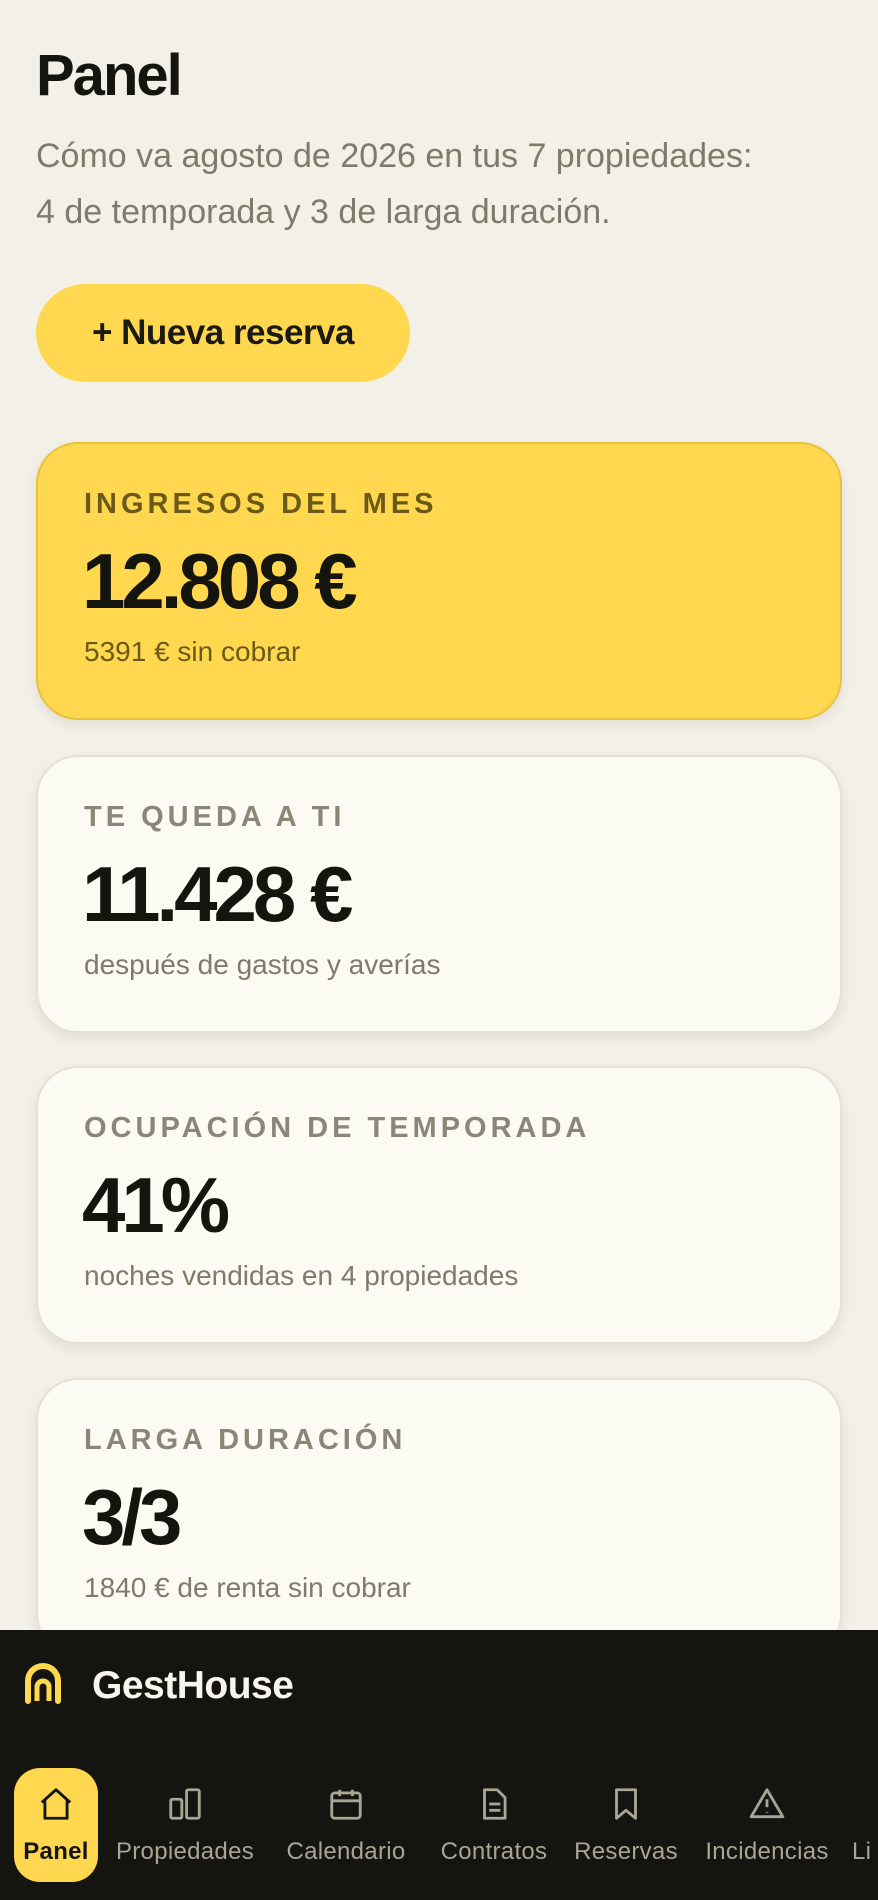  I want to click on nav-item-propiedades: Propiedades, so click(185, 1825).